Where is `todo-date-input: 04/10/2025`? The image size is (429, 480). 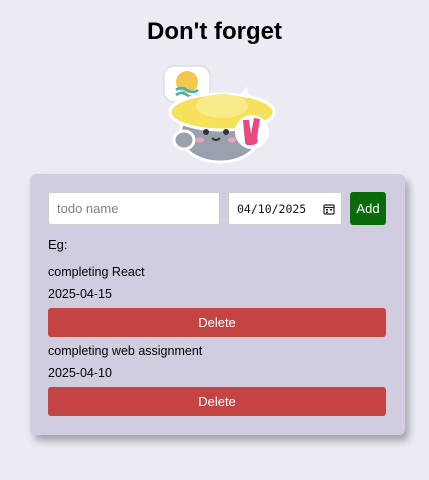
todo-date-input: 04/10/2025 is located at coordinates (285, 208).